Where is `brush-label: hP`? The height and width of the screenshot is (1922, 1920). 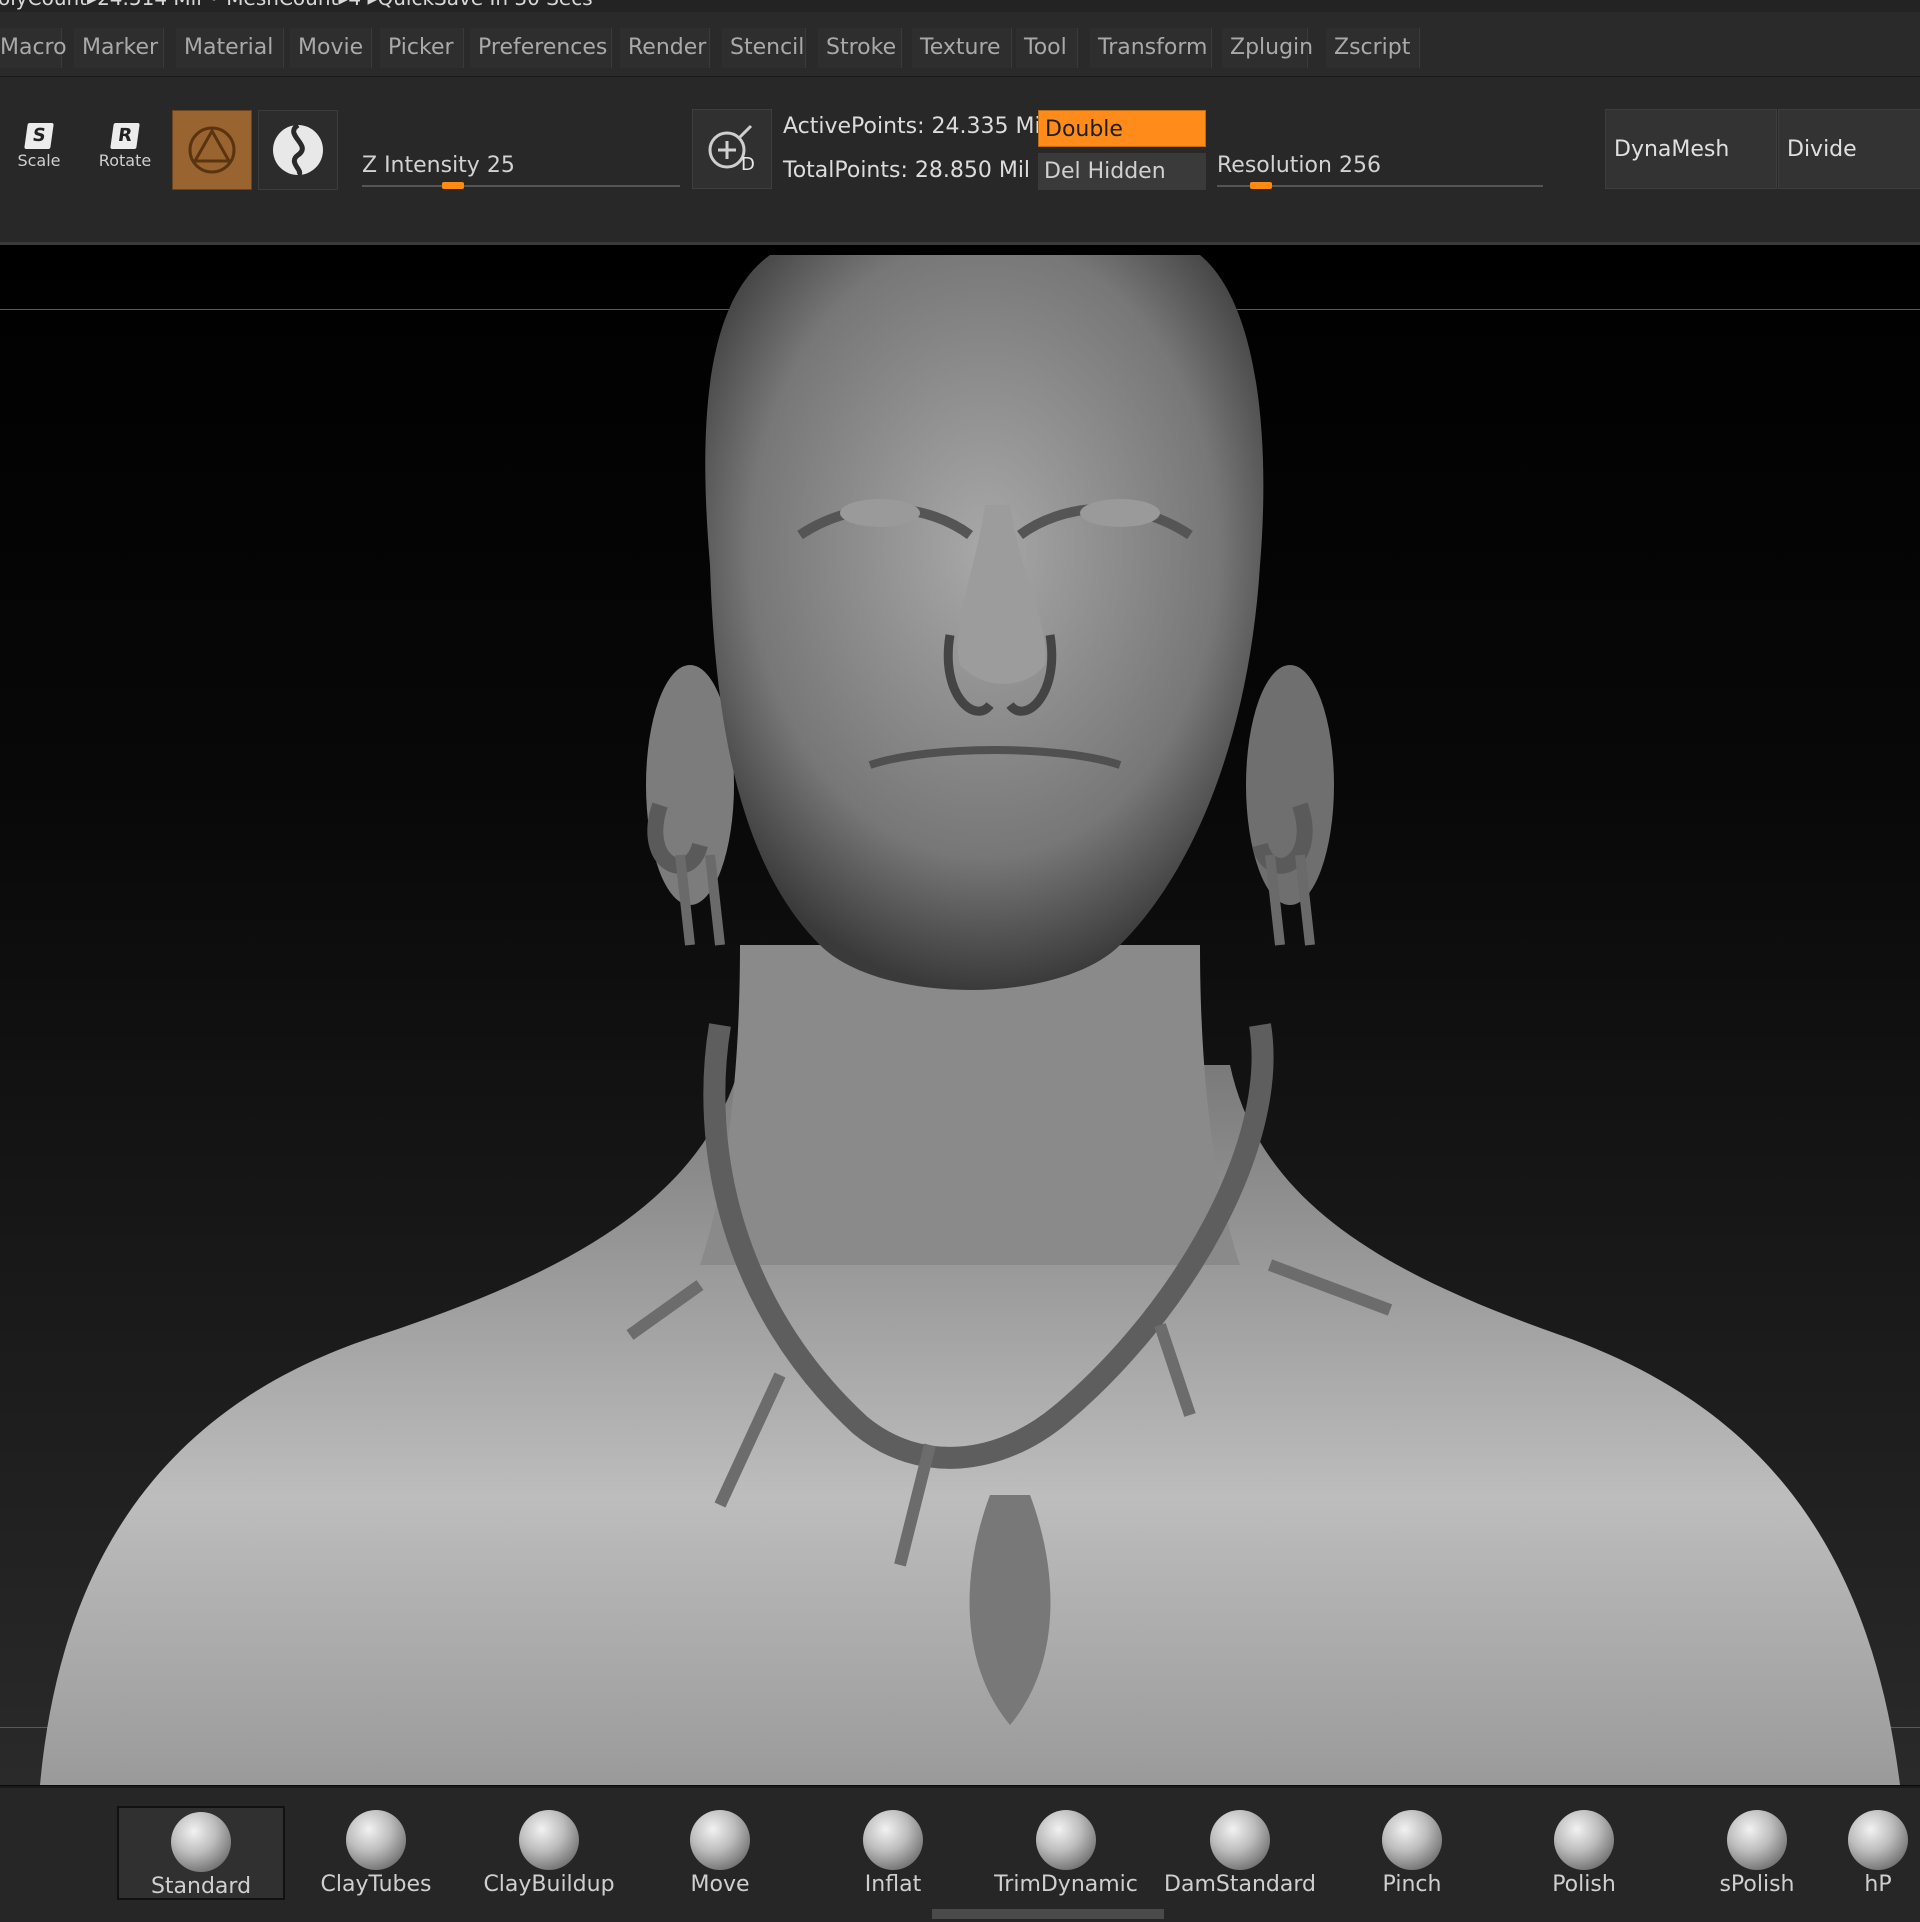
brush-label: hP is located at coordinates (1878, 1884).